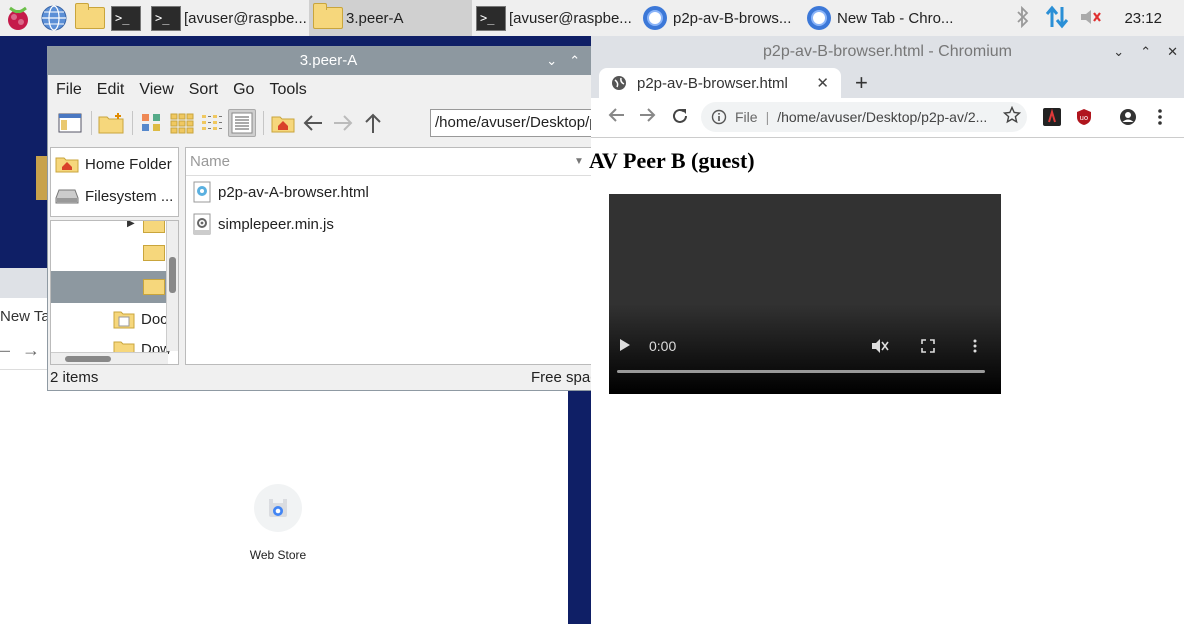 This screenshot has height=624, width=1184. Describe the element at coordinates (287, 90) in the screenshot. I see `menu-tools: Tools` at that location.